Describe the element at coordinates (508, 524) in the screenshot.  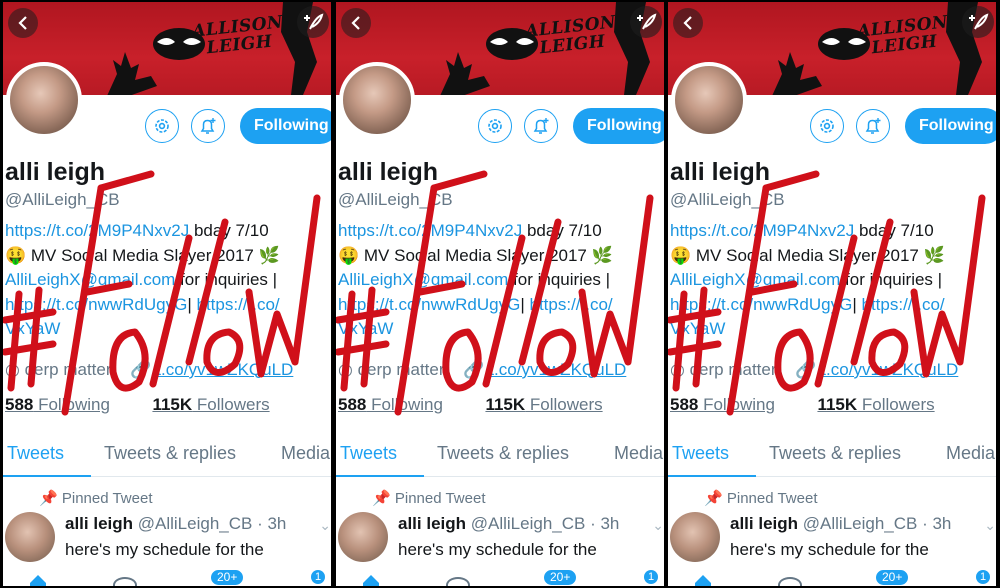
I see `tweet-header: alli leigh @AlliLeigh_CB · 3h` at that location.